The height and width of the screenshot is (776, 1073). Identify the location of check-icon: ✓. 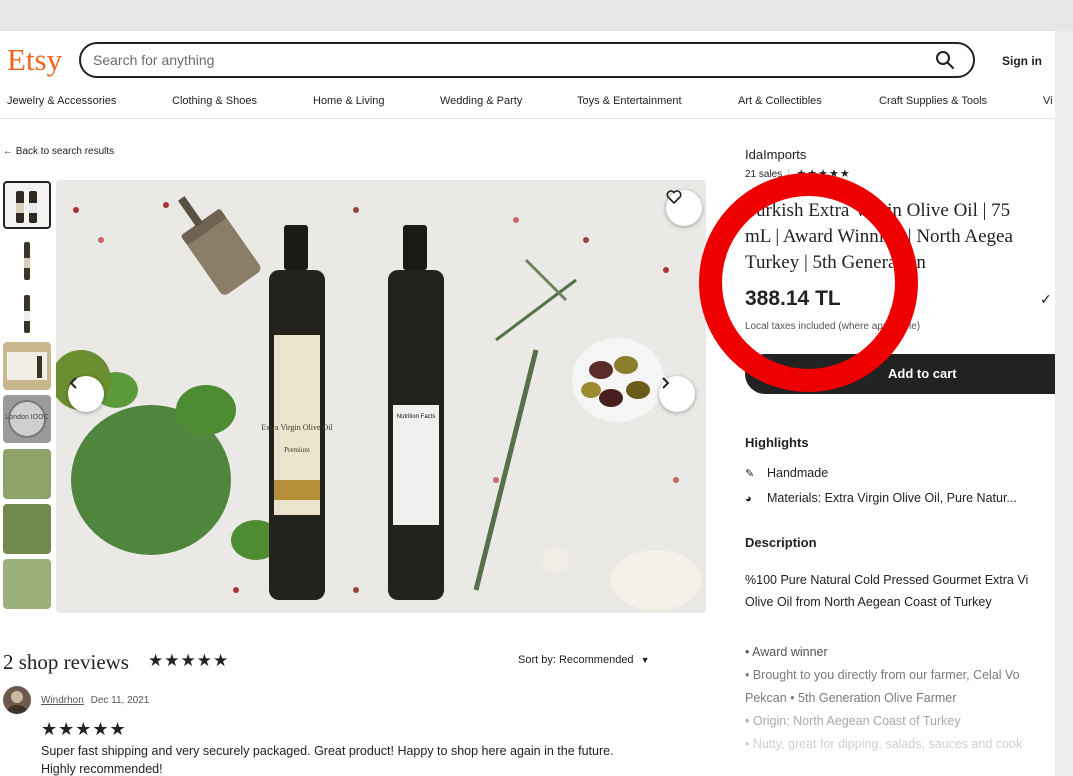
(1046, 299).